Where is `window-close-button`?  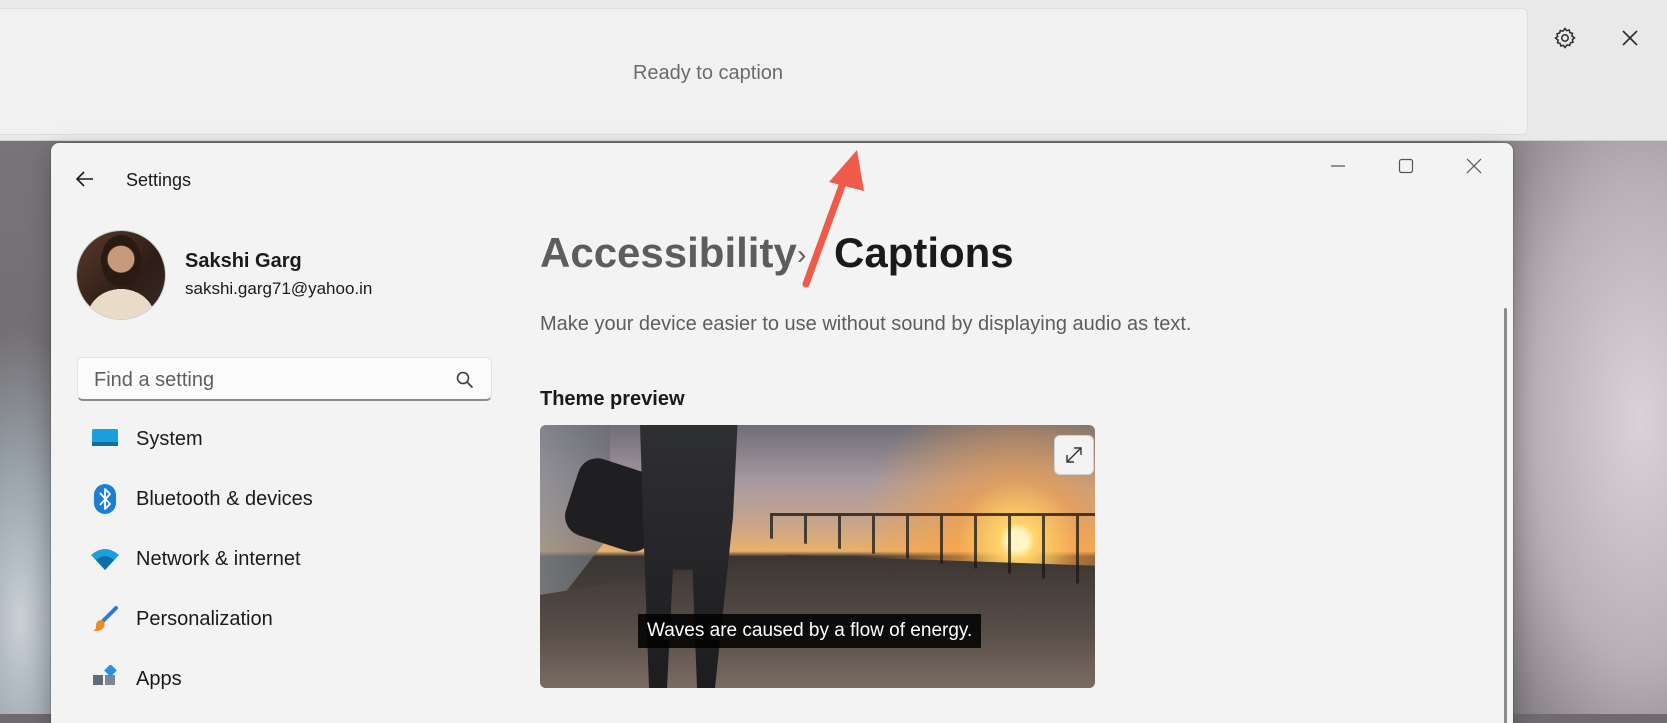
window-close-button is located at coordinates (1474, 166).